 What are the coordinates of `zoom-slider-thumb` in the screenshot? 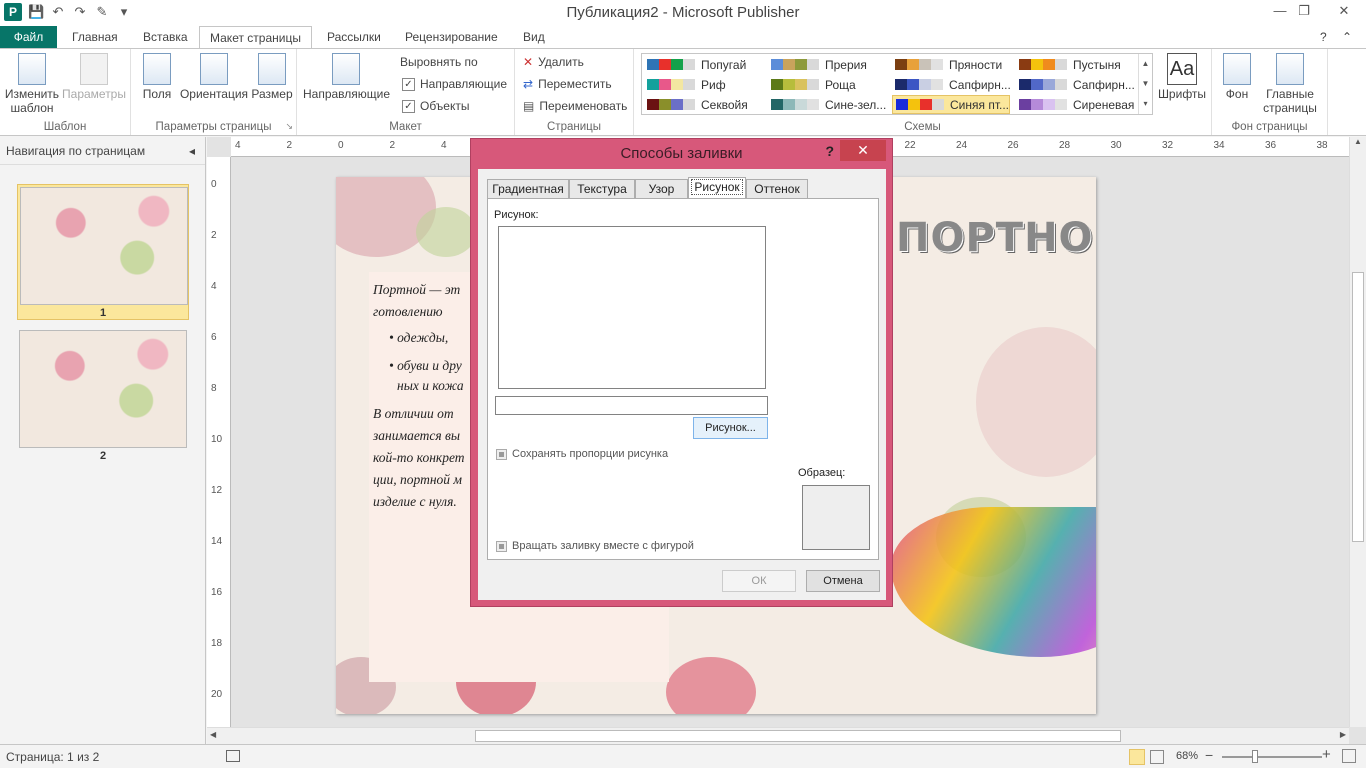 It's located at (1255, 756).